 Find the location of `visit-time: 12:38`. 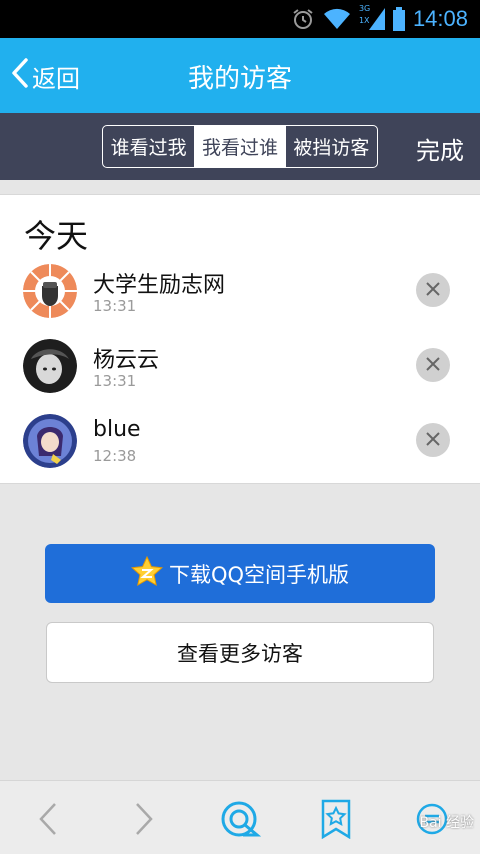

visit-time: 12:38 is located at coordinates (115, 456).